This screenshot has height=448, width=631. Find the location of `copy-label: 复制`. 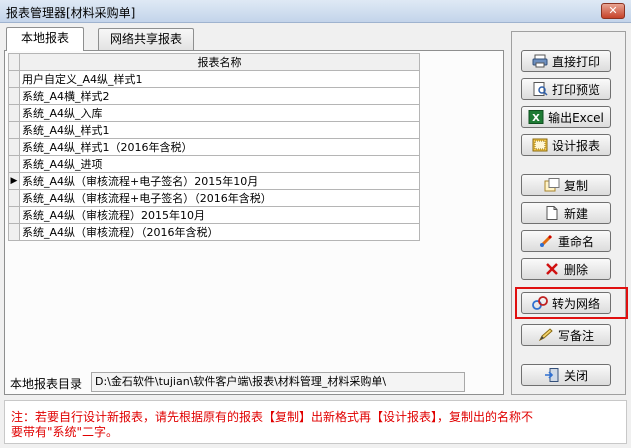

copy-label: 复制 is located at coordinates (575, 185).